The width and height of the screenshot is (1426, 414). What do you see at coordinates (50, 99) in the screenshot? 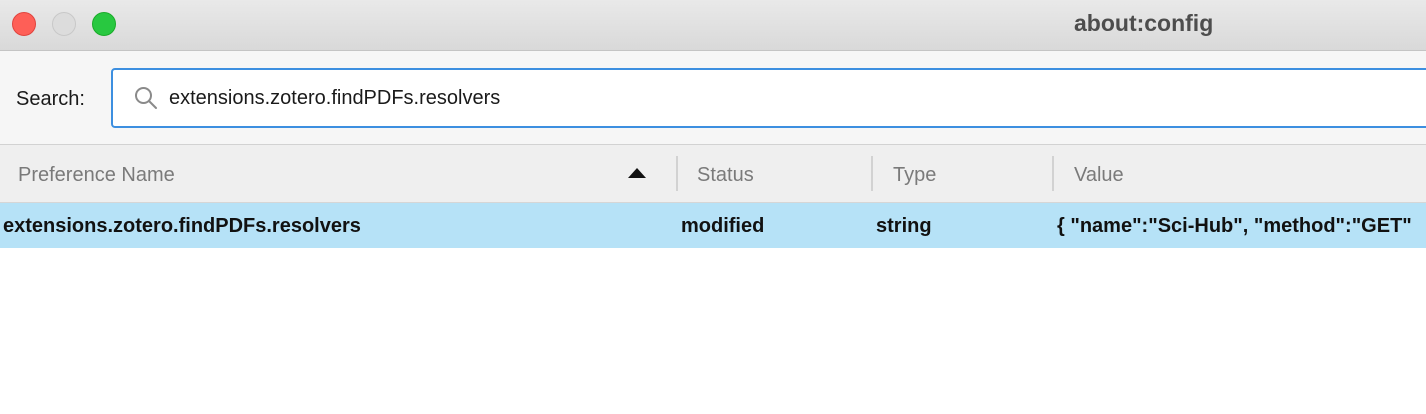
I see `search-label: Search:` at bounding box center [50, 99].